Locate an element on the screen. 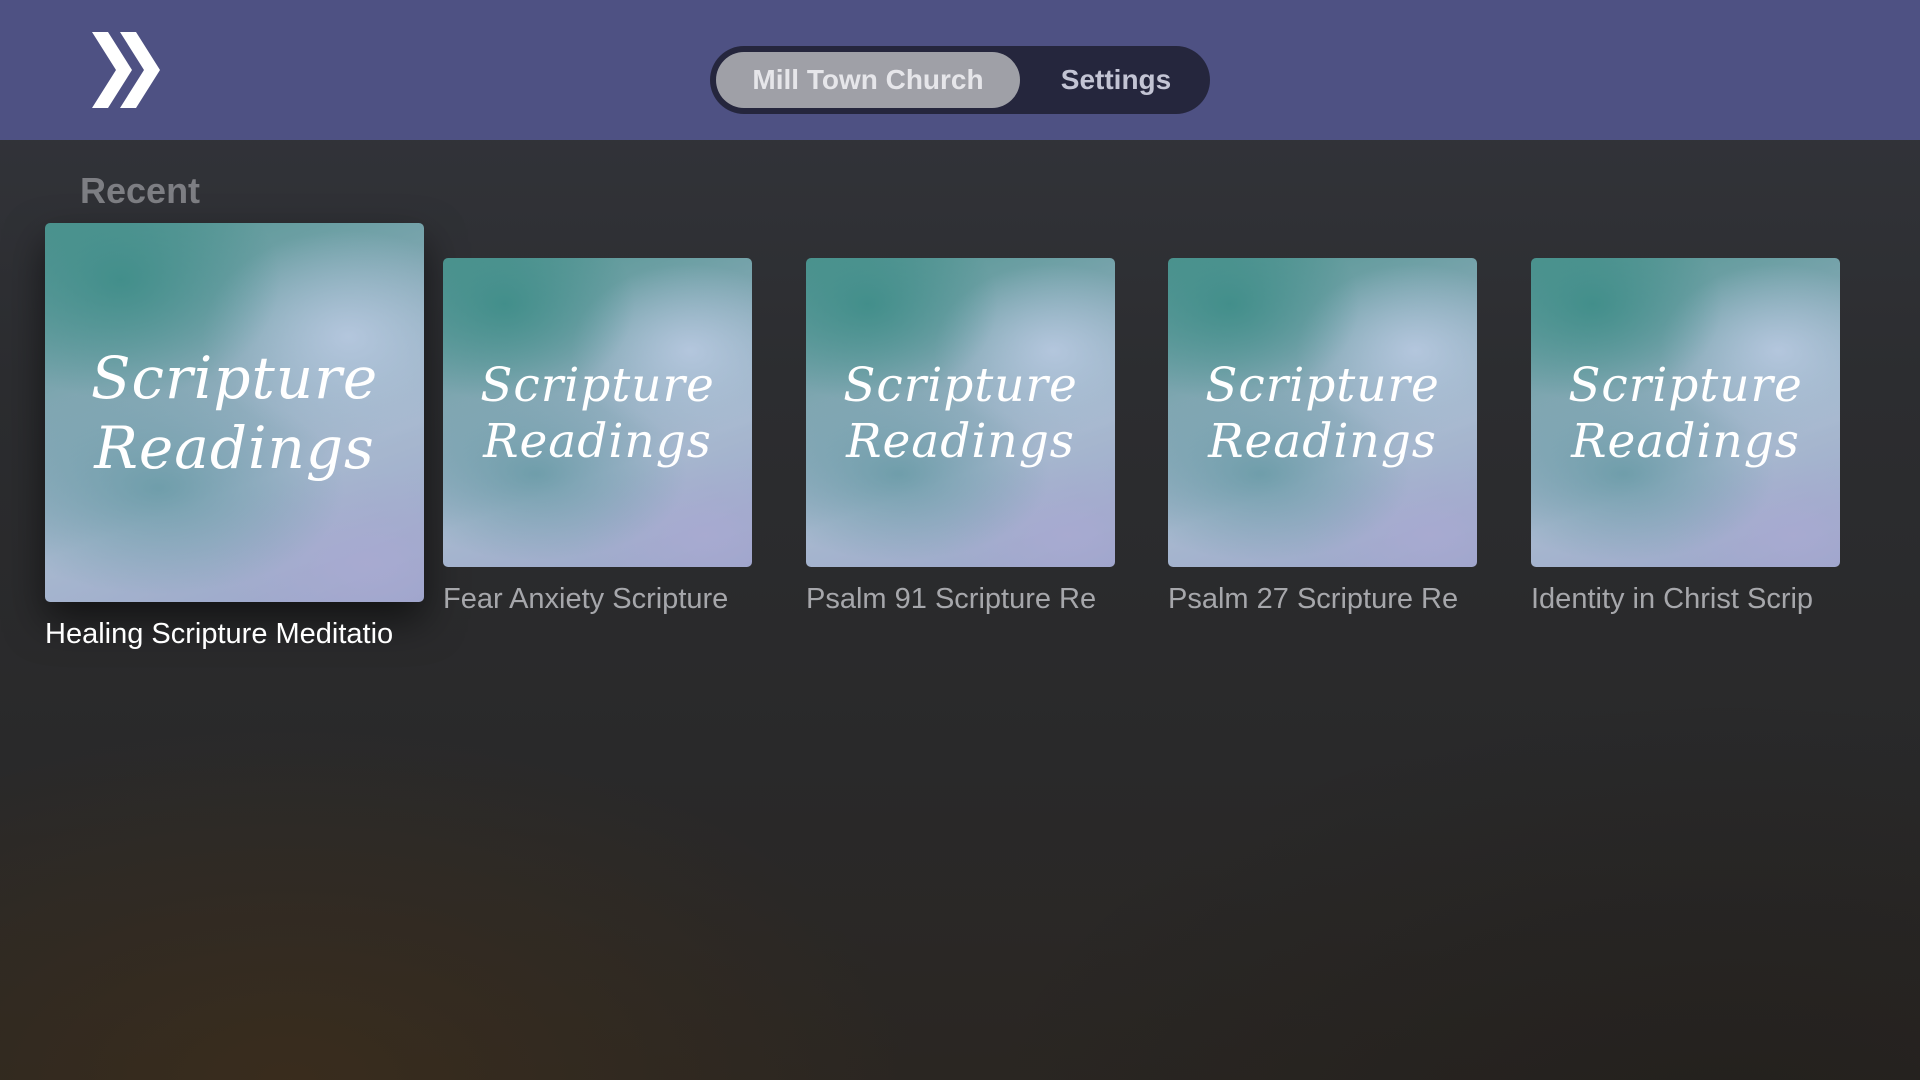  item-caption: Identity in Christ Scrip is located at coordinates (1672, 599).